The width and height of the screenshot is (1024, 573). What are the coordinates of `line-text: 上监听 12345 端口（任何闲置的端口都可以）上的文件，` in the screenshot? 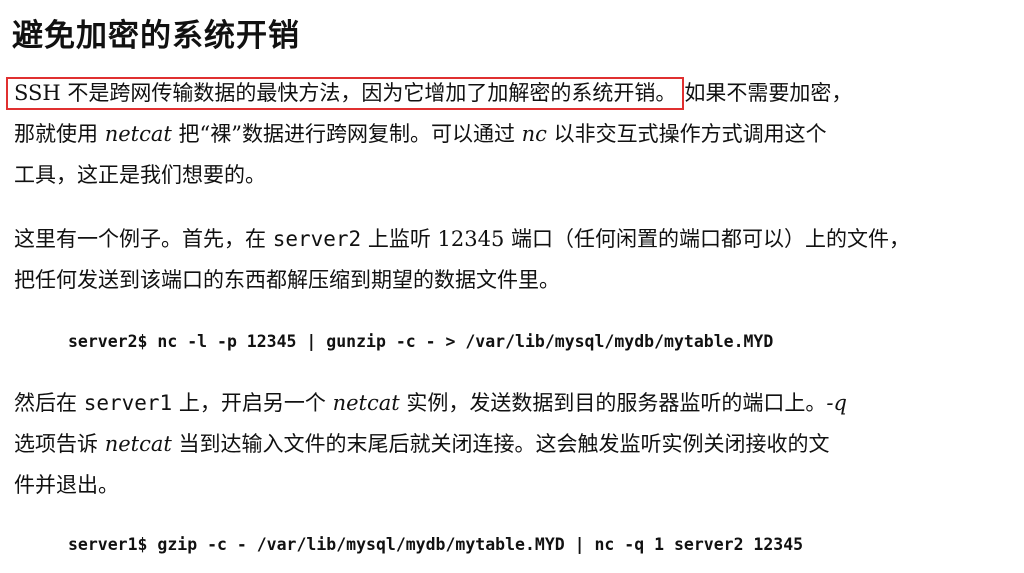 It's located at (636, 239).